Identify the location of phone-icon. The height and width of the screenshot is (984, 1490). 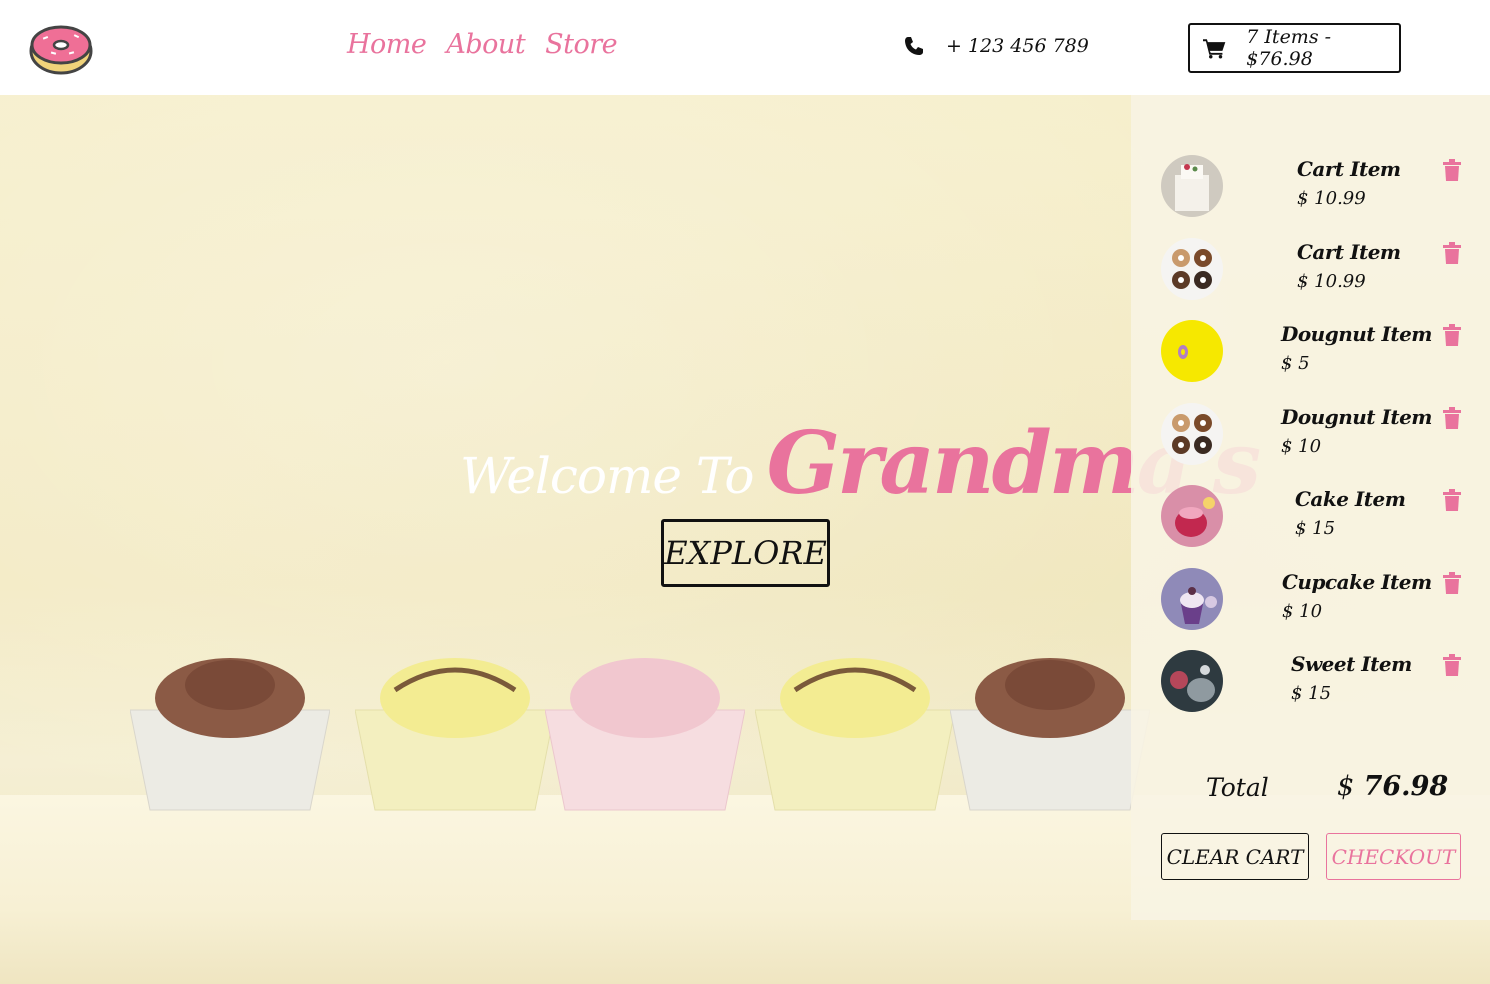
(914, 46).